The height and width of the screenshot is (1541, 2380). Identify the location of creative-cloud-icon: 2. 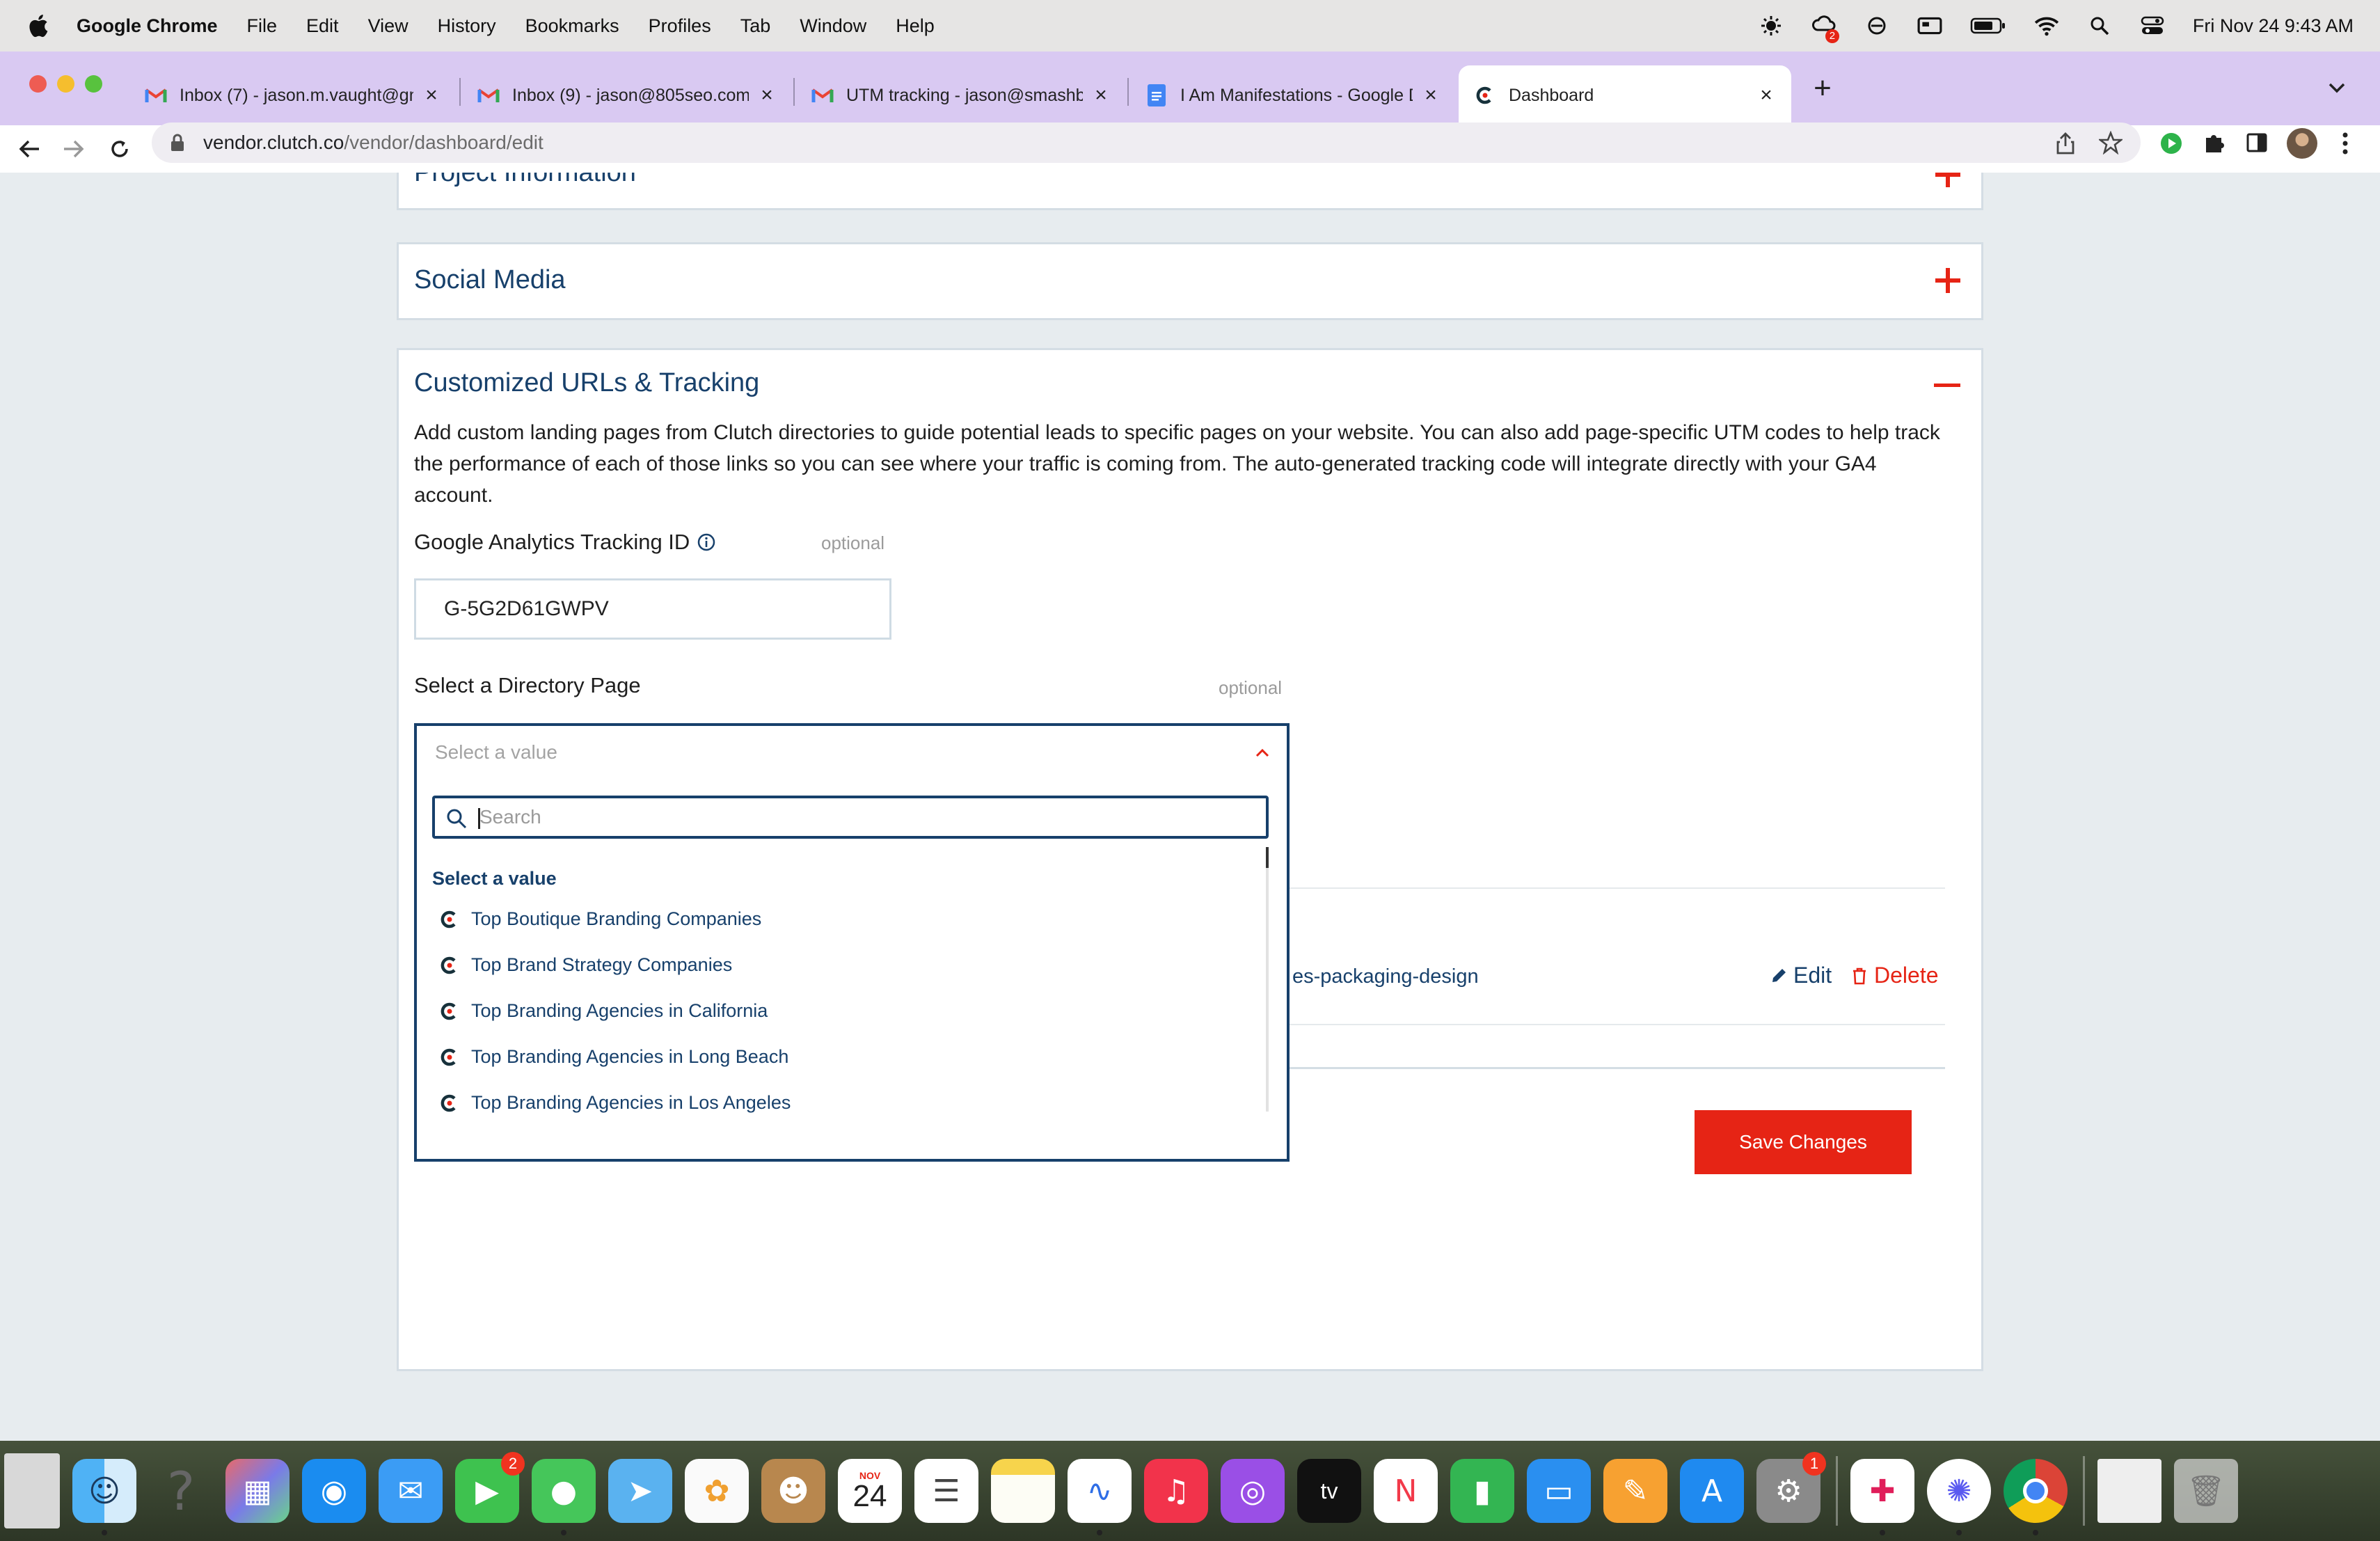
(1825, 28).